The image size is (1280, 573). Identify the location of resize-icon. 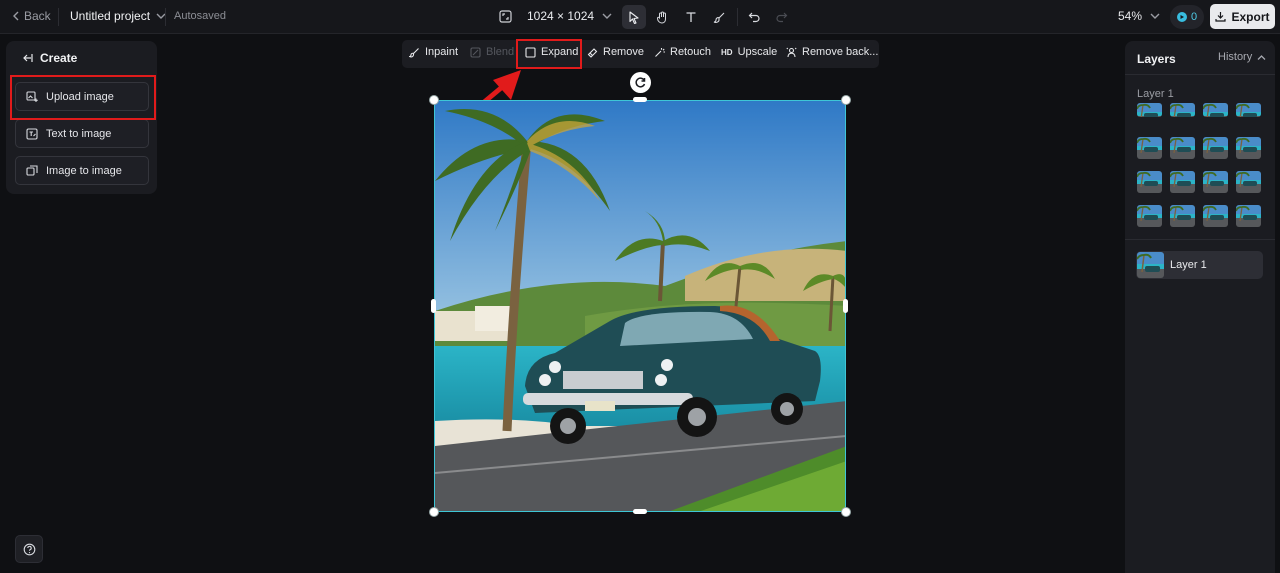
(505, 18).